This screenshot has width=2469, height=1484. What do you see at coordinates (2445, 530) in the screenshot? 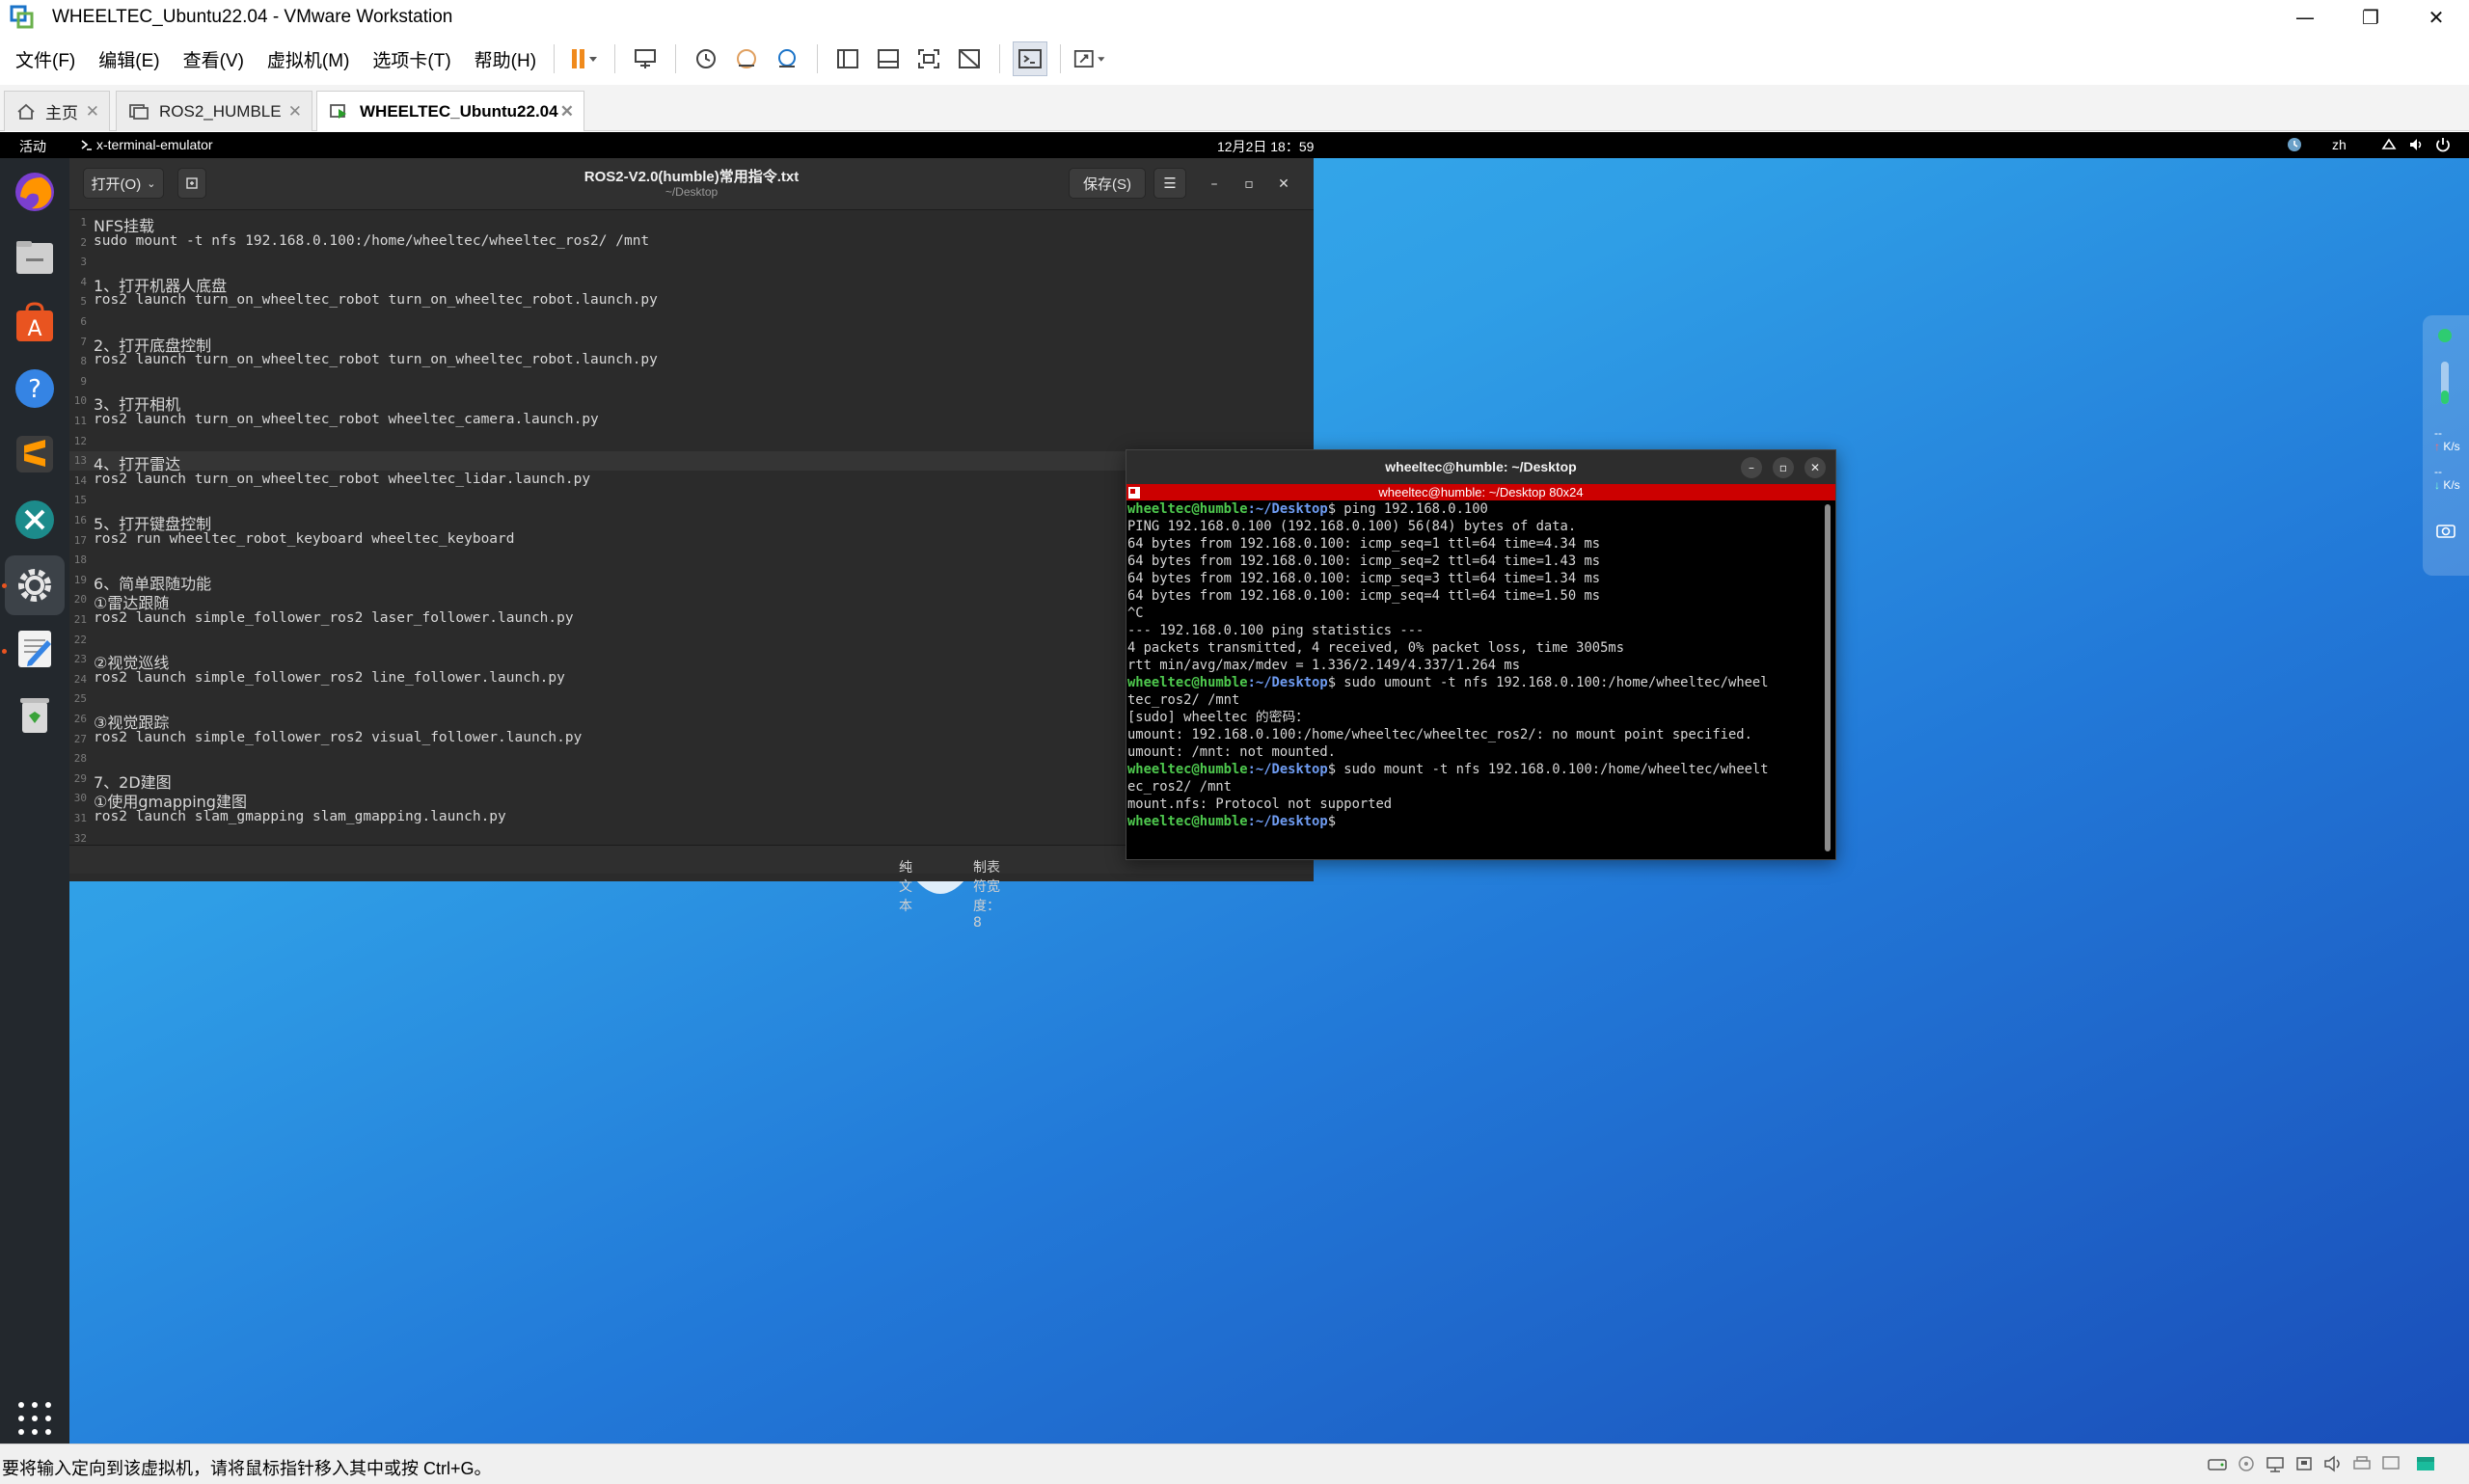
I see `screenshot-camera-icon` at bounding box center [2445, 530].